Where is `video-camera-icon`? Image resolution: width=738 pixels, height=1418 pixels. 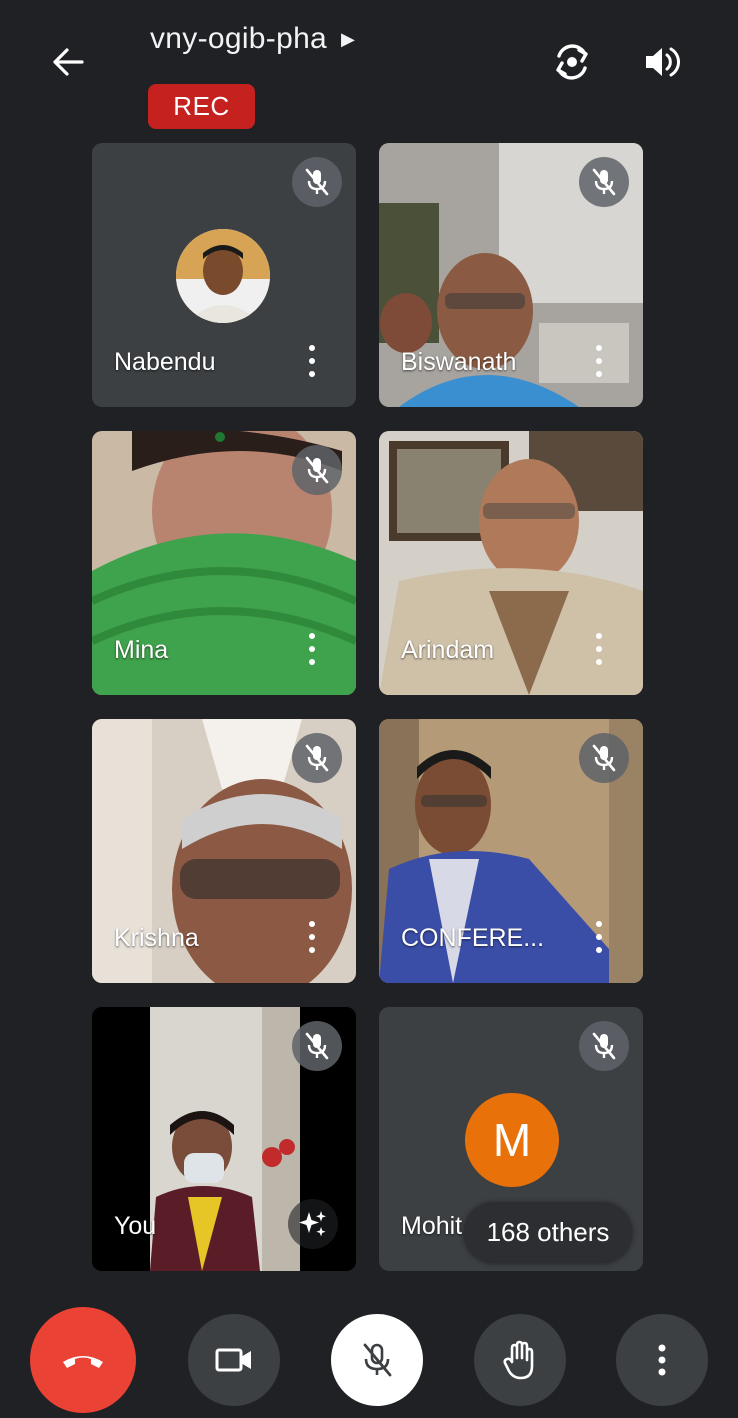 video-camera-icon is located at coordinates (233, 1360).